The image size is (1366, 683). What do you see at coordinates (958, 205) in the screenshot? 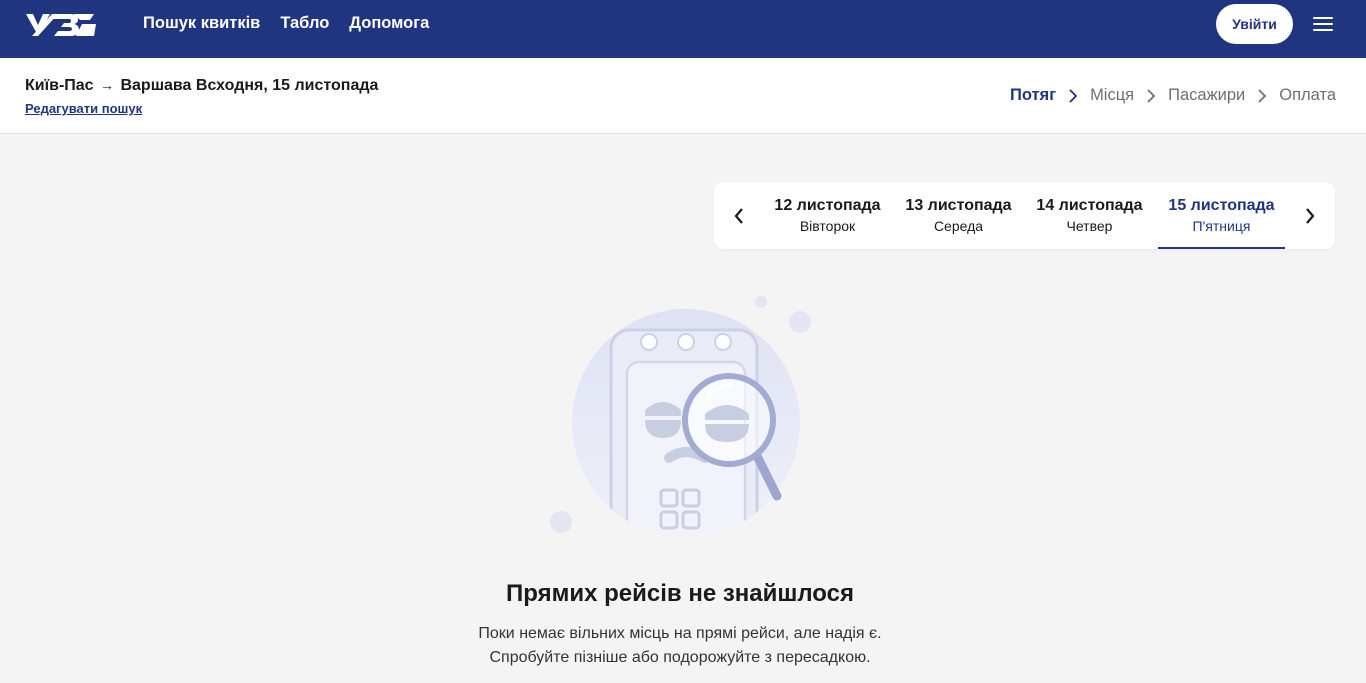
I see `date-tab-date: 13 листопада` at bounding box center [958, 205].